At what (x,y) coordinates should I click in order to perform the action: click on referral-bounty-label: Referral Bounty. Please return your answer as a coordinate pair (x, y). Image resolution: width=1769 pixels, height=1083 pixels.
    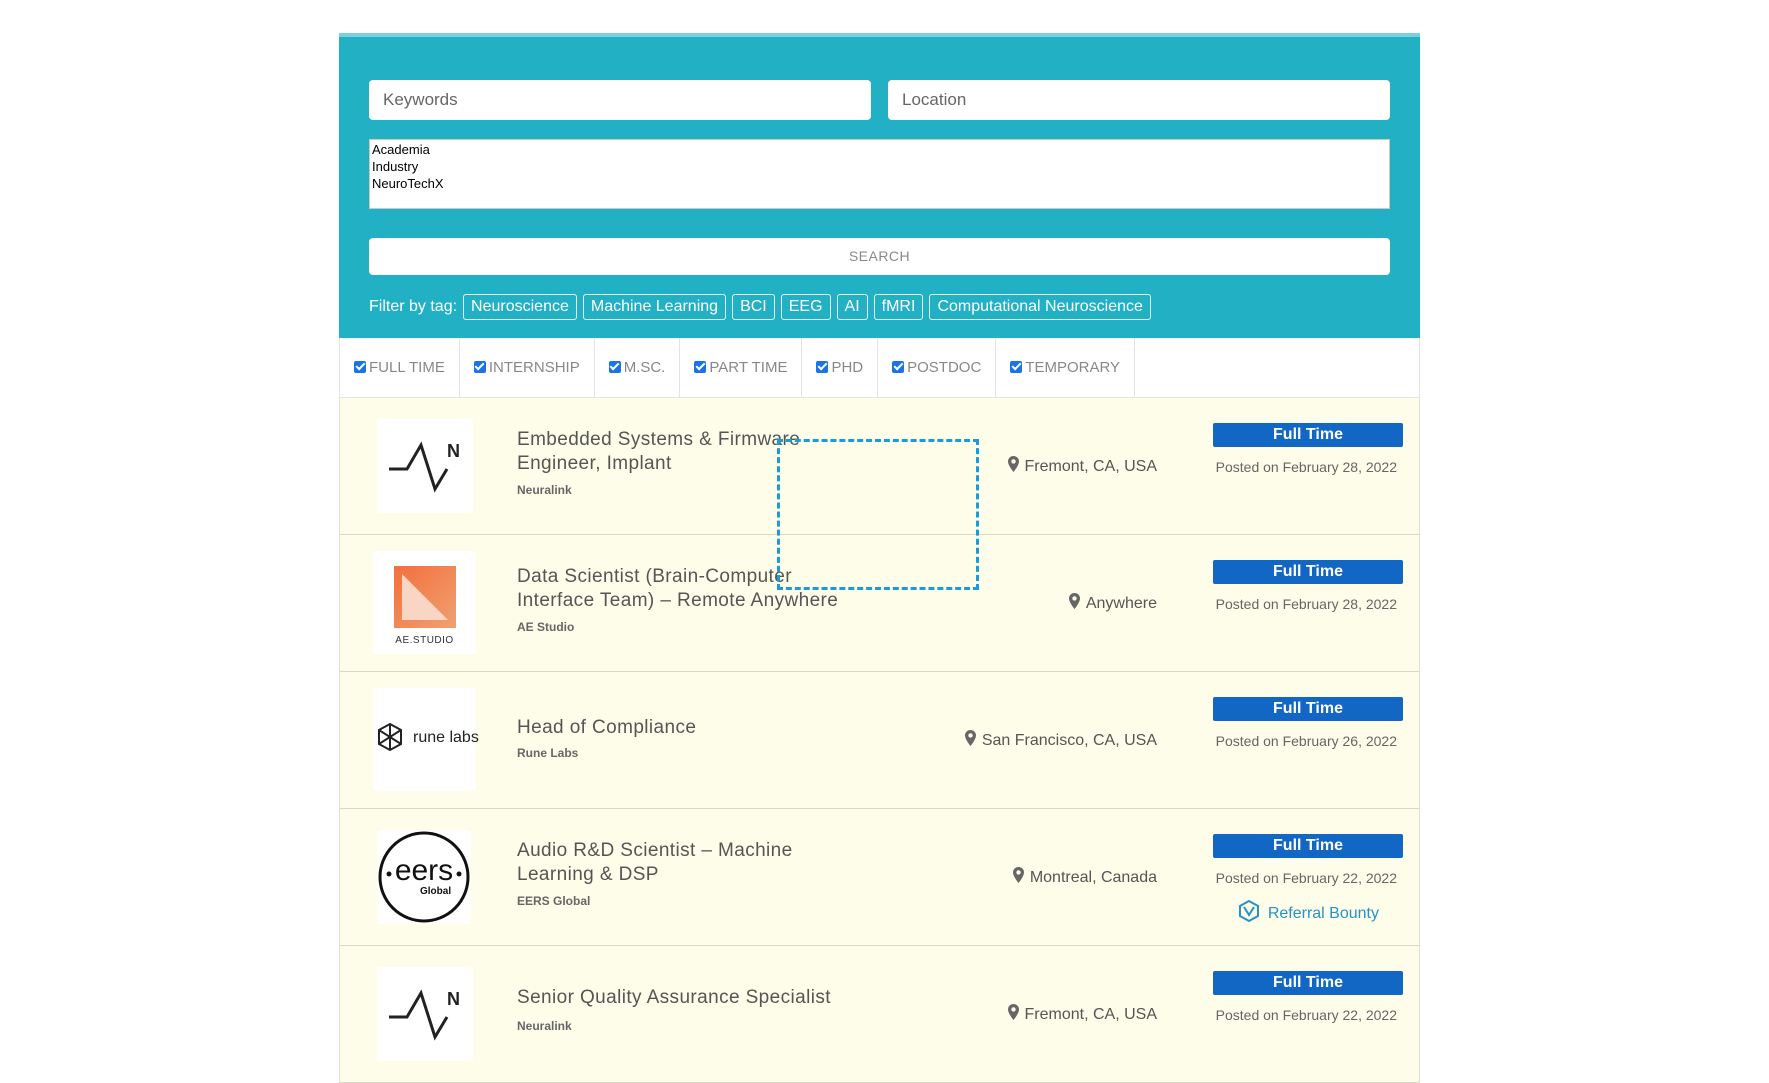
    Looking at the image, I should click on (1323, 913).